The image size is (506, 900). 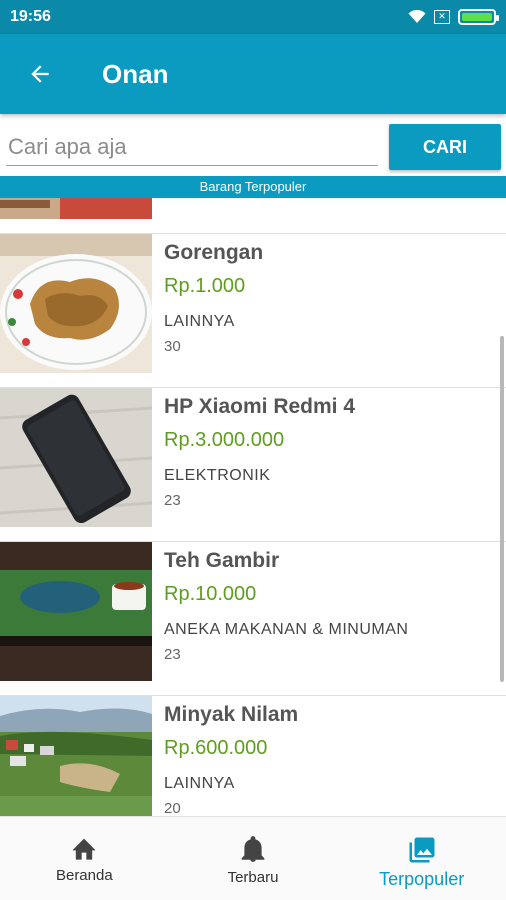 I want to click on image-icon, so click(x=422, y=850).